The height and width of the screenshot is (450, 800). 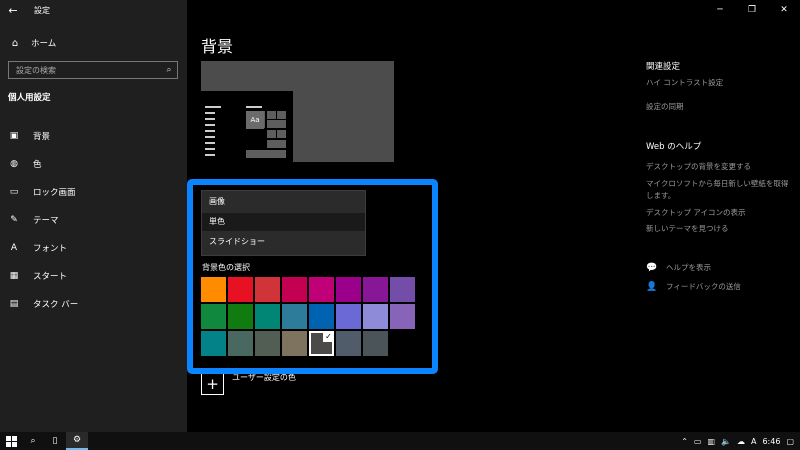 I want to click on sidebar-item-label: 色, so click(x=37, y=165).